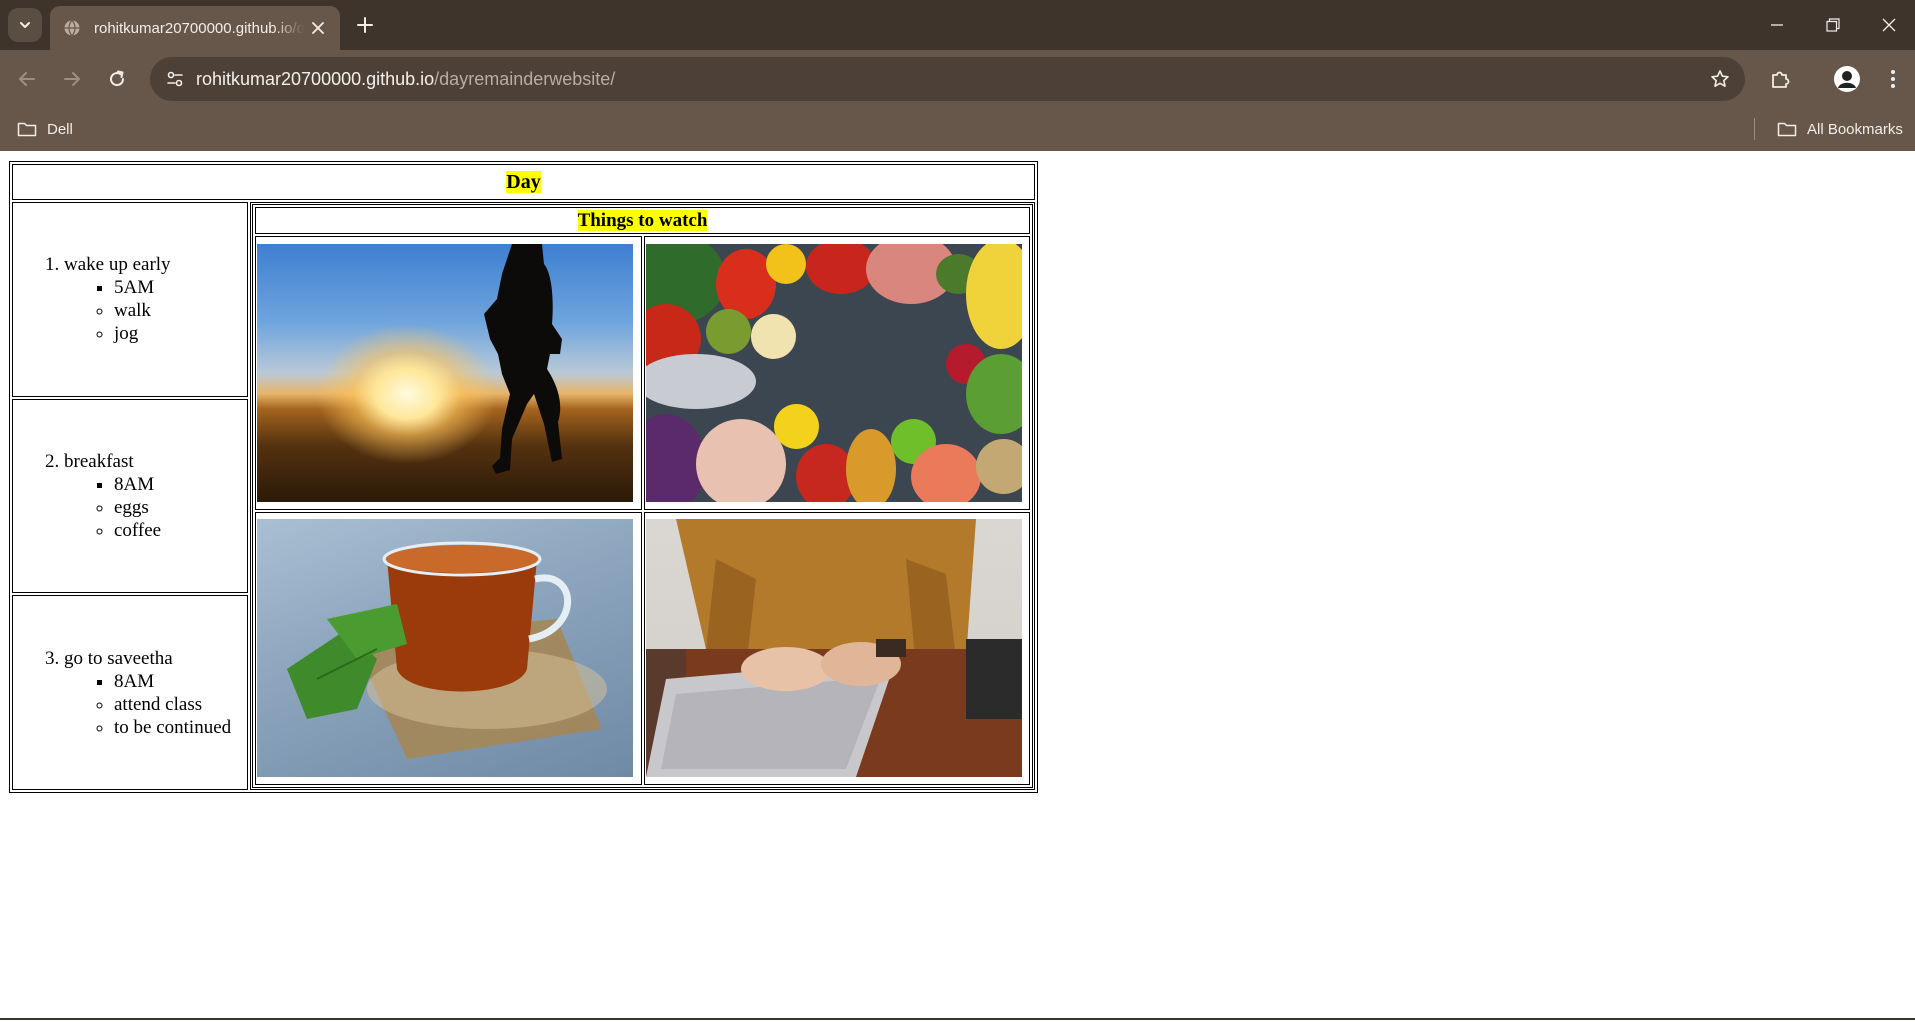 Image resolution: width=1915 pixels, height=1022 pixels. What do you see at coordinates (993, 296) in the screenshot?
I see `bananas` at bounding box center [993, 296].